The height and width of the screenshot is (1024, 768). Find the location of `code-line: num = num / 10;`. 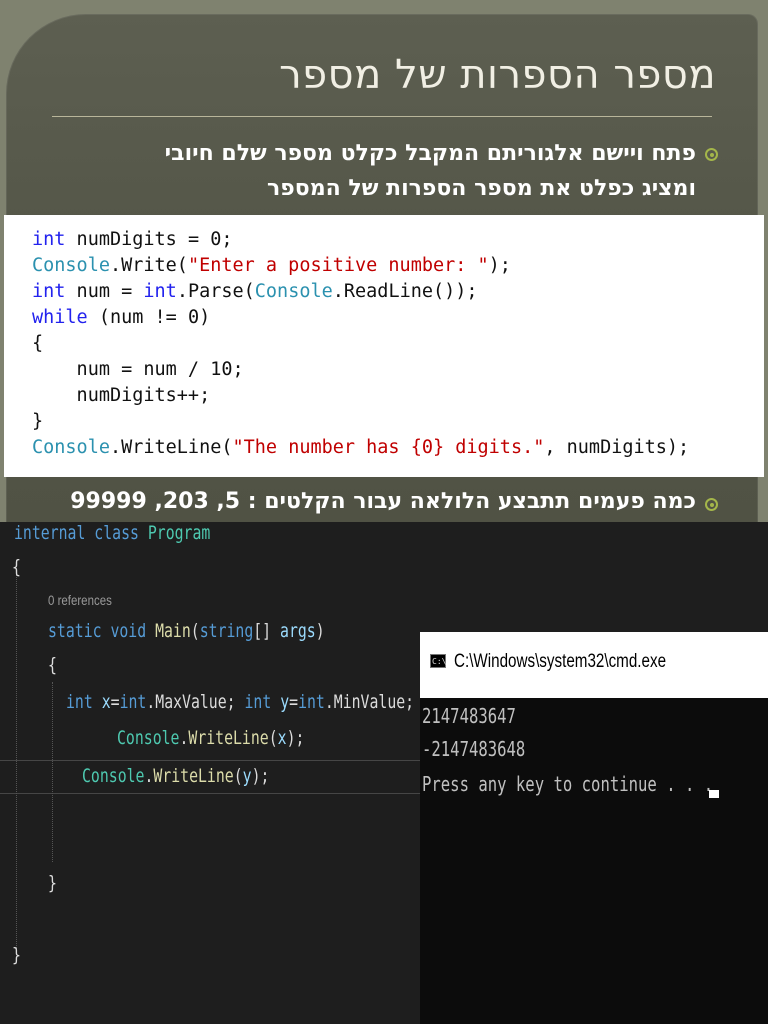

code-line: num = num / 10; is located at coordinates (138, 369).